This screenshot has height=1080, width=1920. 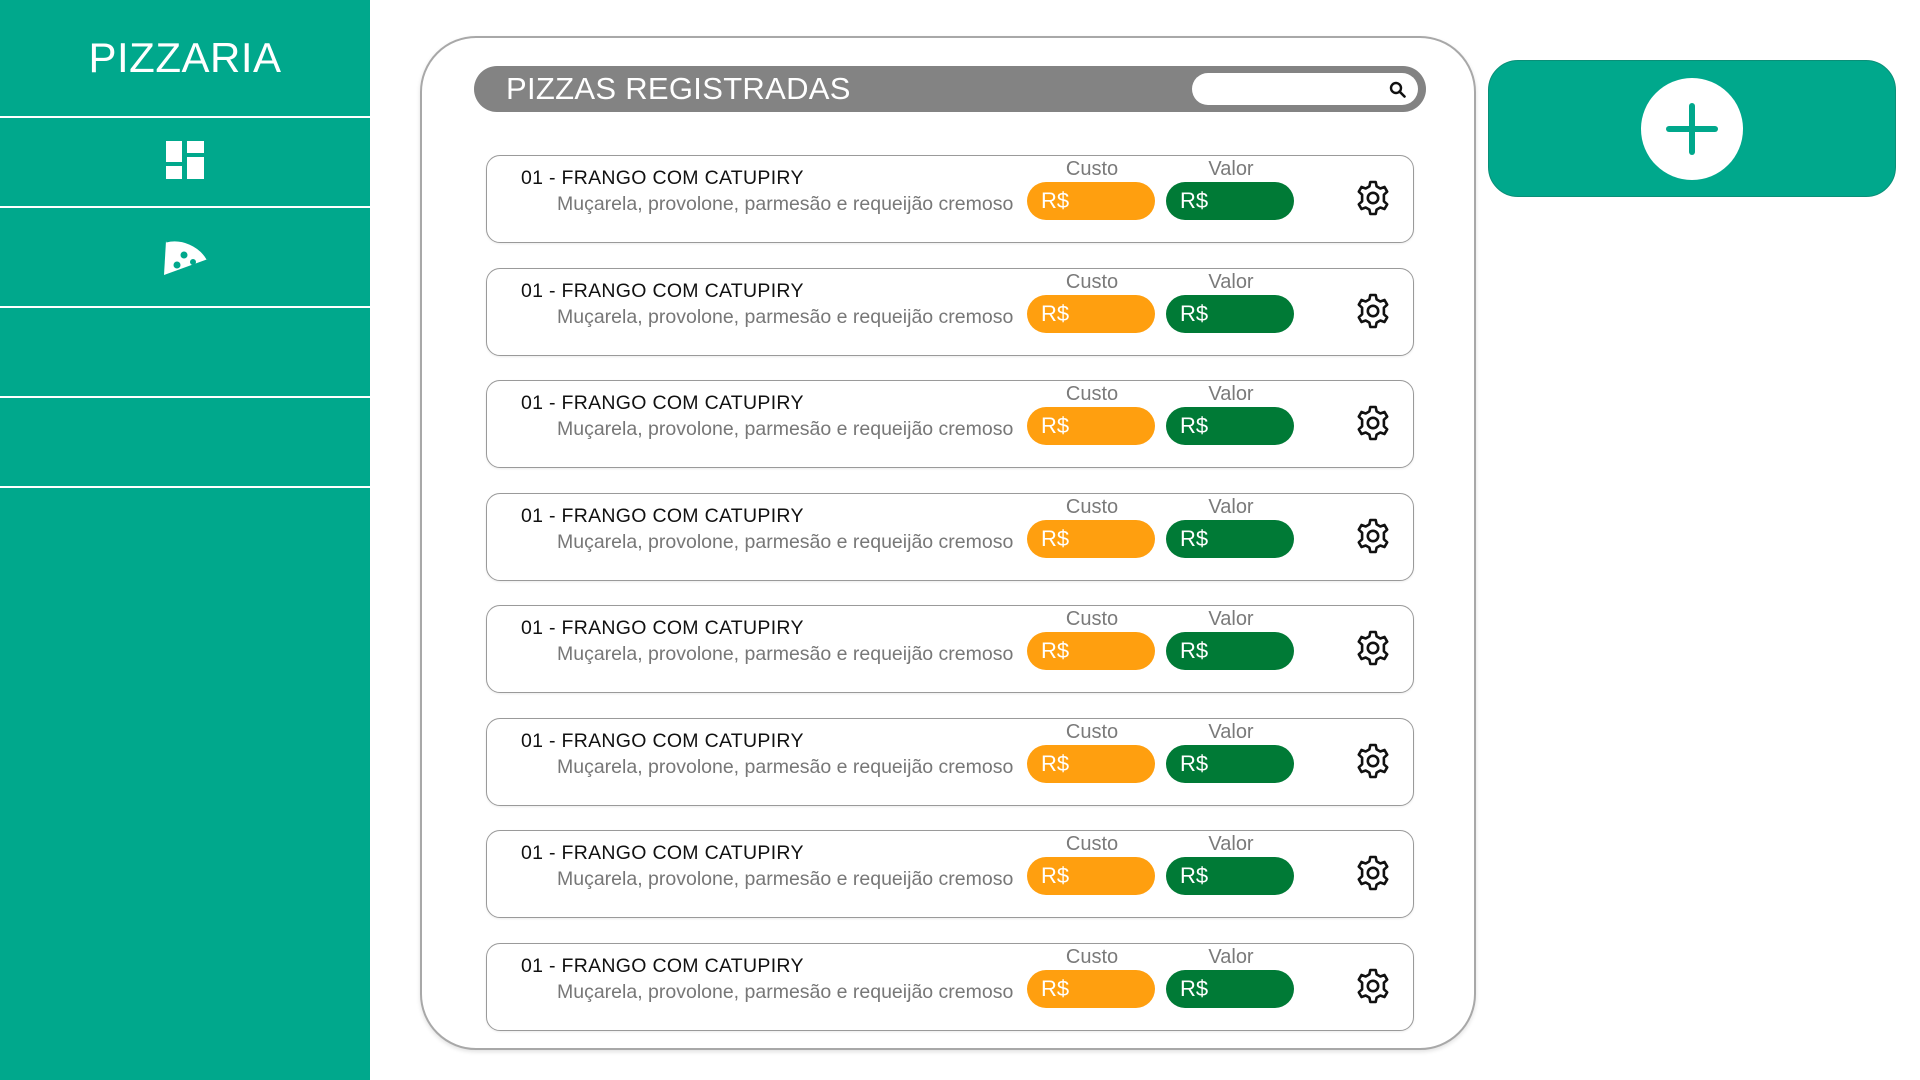 I want to click on search-input, so click(x=1297, y=89).